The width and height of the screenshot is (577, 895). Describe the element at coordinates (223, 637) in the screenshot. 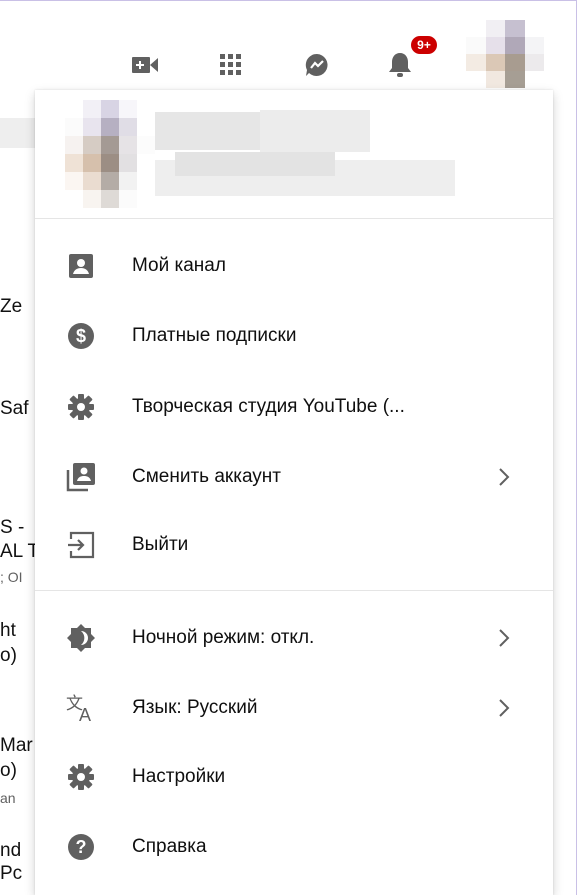

I see `menu-item-label: Ночной режим: откл.` at that location.